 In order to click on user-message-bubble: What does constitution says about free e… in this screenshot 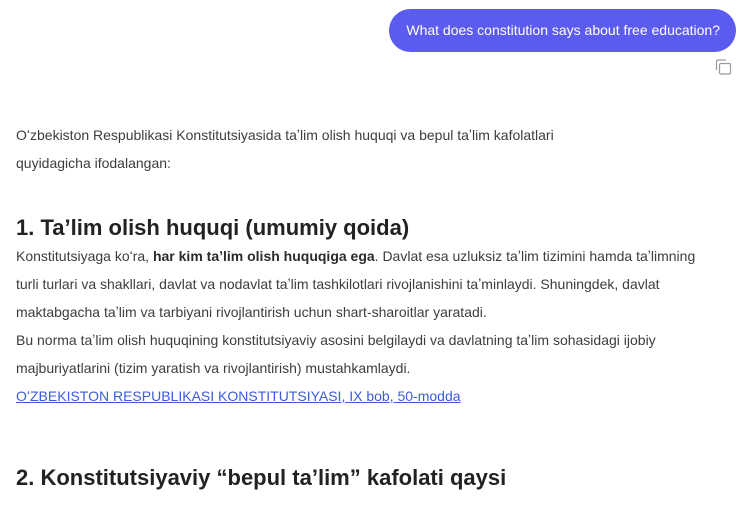, I will do `click(562, 30)`.